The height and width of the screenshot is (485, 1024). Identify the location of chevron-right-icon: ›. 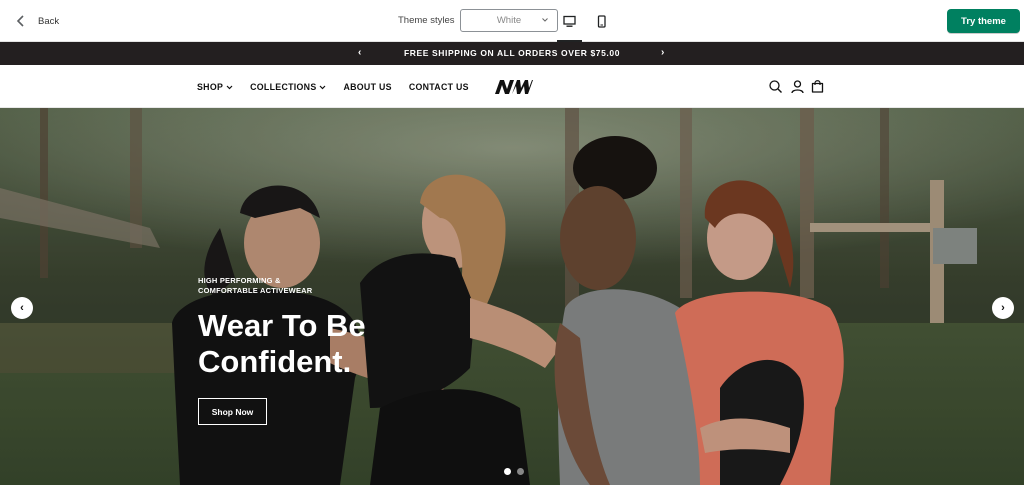
(1003, 308).